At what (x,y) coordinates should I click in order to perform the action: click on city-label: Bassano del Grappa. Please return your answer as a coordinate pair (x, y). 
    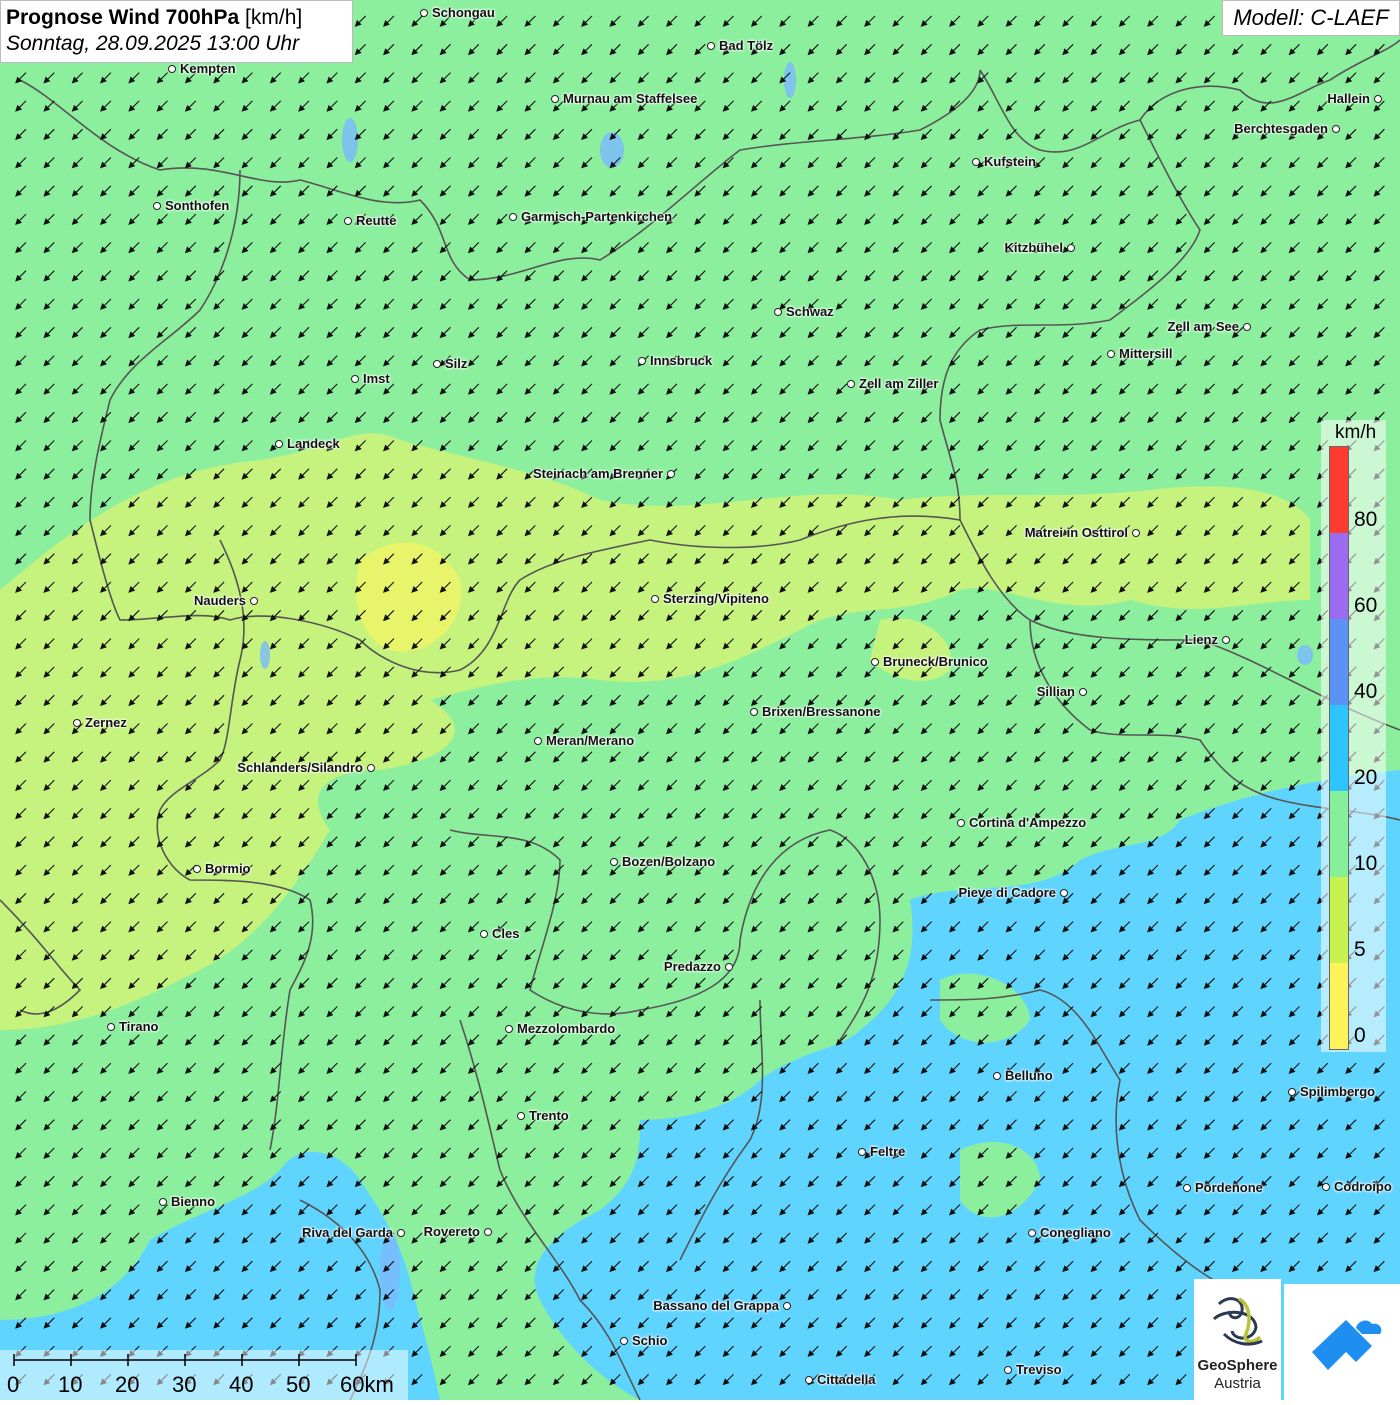
    Looking at the image, I should click on (716, 1305).